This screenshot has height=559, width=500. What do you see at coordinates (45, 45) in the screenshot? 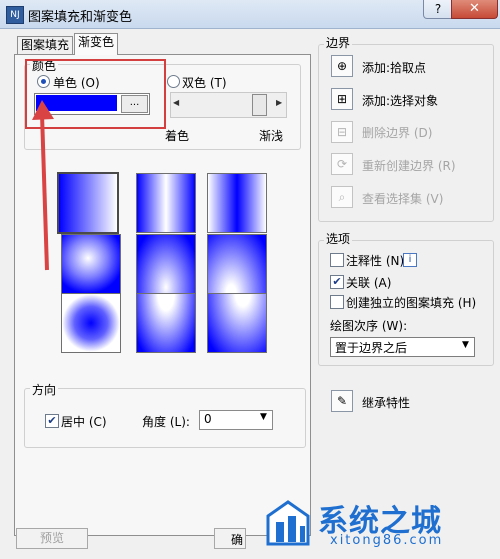
I see `tab-hatch: 图案填充` at bounding box center [45, 45].